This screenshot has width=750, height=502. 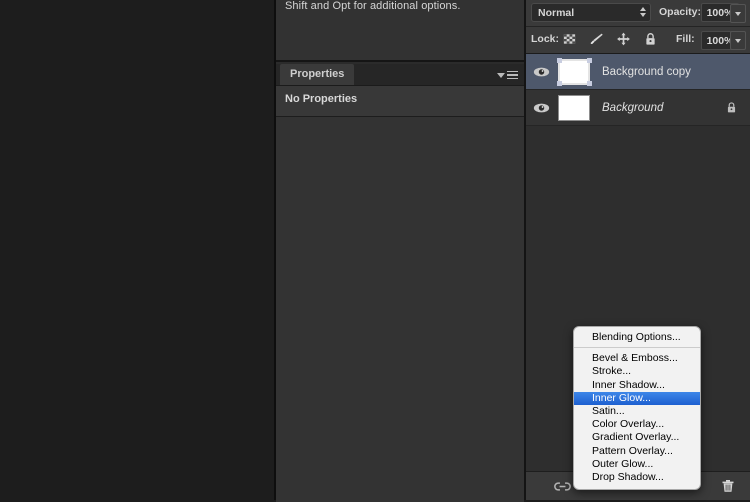 I want to click on tool-hint-text: Shift and Opt for additional options., so click(x=373, y=6).